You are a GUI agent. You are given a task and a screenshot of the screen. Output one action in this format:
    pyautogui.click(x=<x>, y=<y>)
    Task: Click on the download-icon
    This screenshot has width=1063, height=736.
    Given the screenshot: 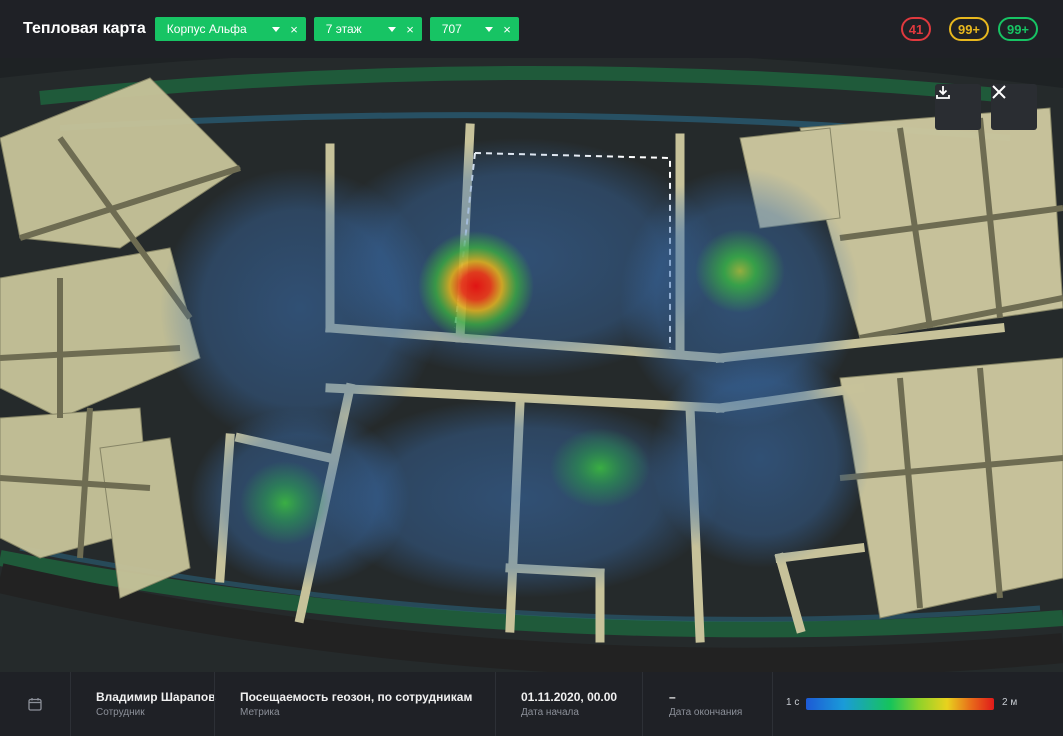 What is the action you would take?
    pyautogui.click(x=943, y=92)
    